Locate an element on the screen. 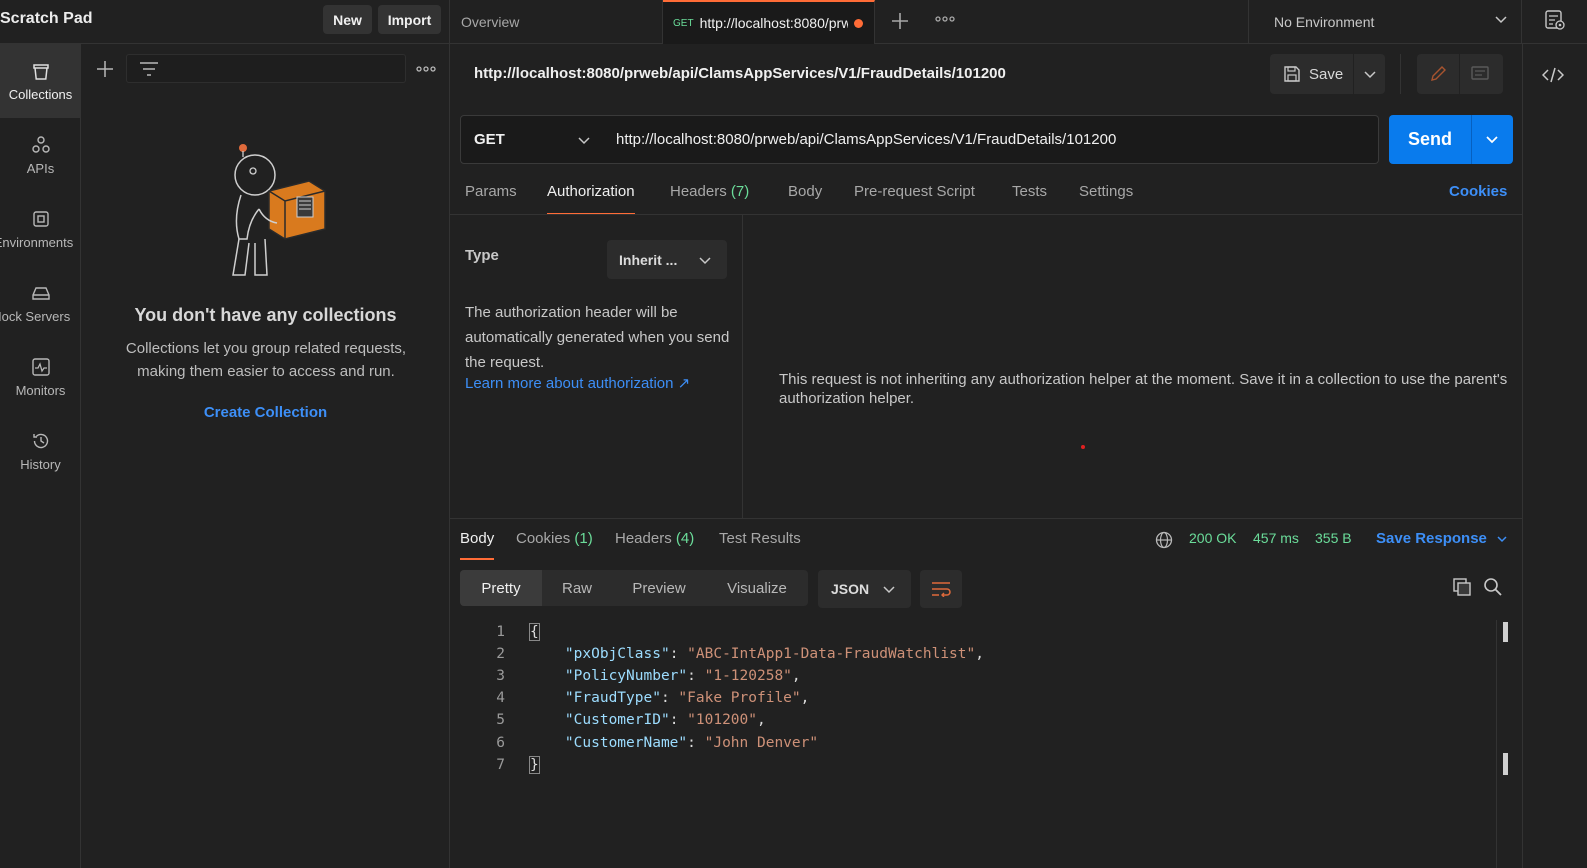 This screenshot has width=1587, height=868. response-format-select: JSON is located at coordinates (864, 589).